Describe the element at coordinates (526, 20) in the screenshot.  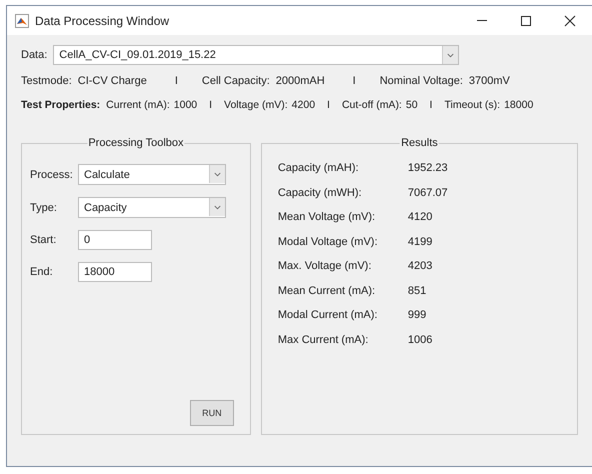
I see `maximize-icon` at that location.